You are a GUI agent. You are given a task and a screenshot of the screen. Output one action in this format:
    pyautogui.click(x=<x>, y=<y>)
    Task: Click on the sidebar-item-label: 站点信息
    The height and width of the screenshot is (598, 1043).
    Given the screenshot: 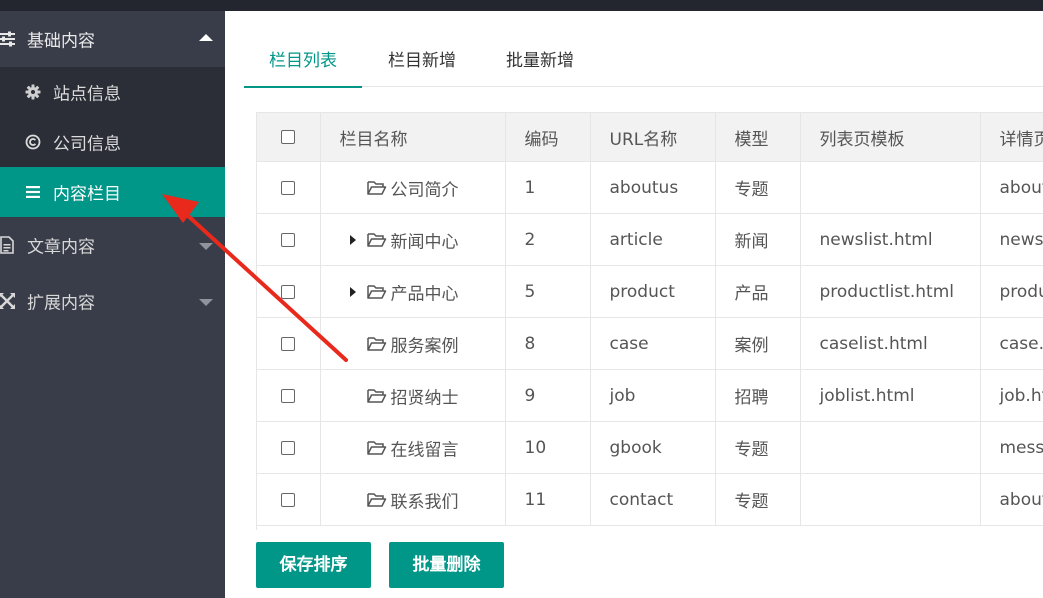 What is the action you would take?
    pyautogui.click(x=87, y=94)
    